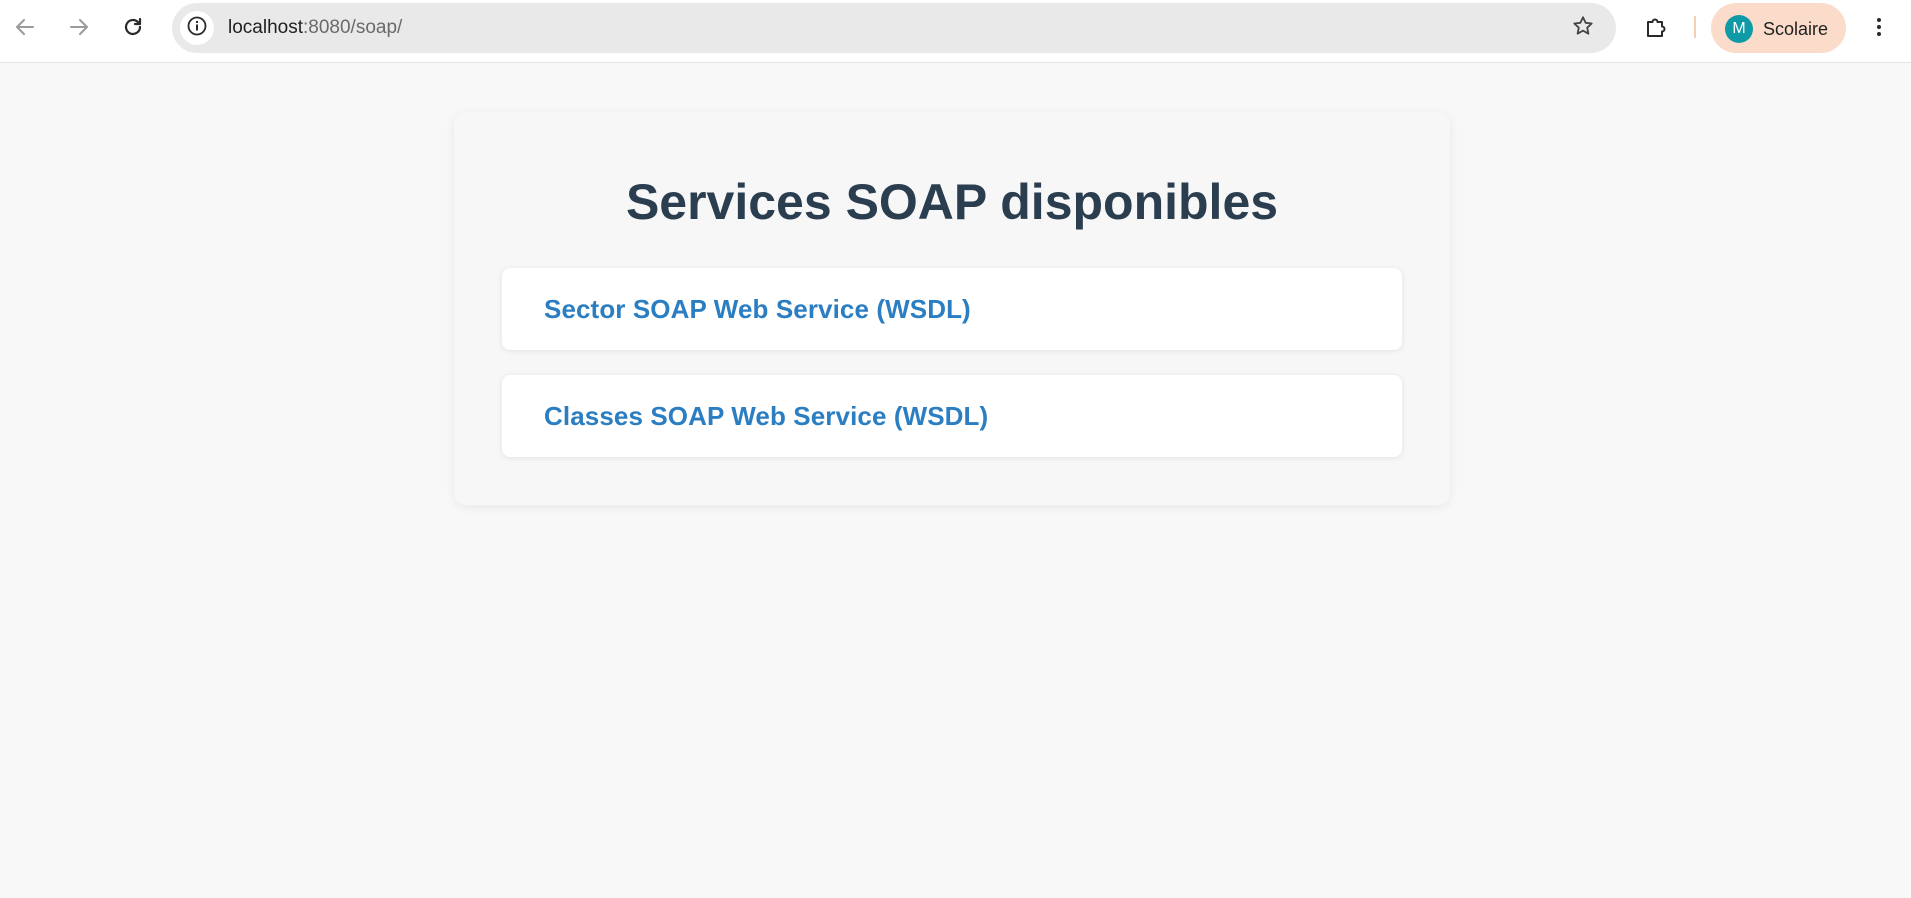  I want to click on reload-icon, so click(133, 27).